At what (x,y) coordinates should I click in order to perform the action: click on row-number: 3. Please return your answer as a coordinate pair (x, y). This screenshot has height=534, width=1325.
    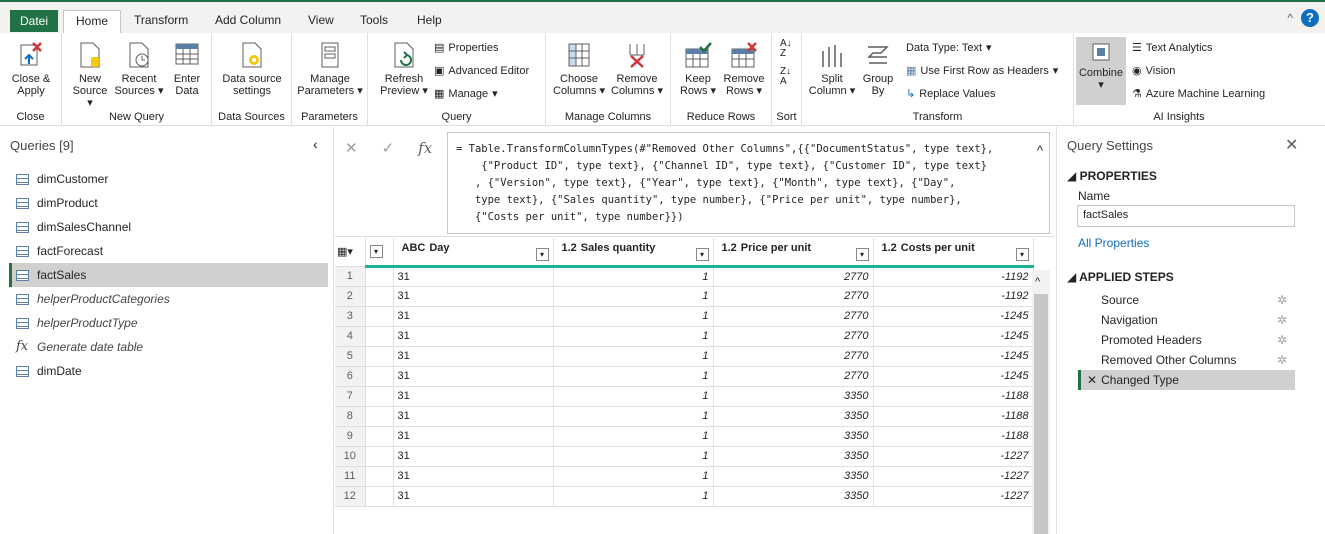
    Looking at the image, I should click on (350, 316).